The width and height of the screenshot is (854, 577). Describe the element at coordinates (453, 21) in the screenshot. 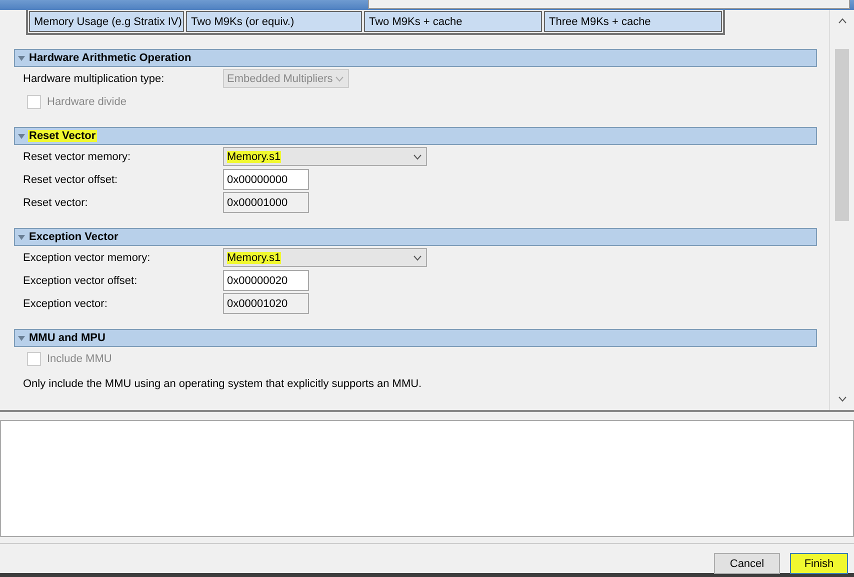

I see `table-cell: Two M9Ks + cache` at that location.